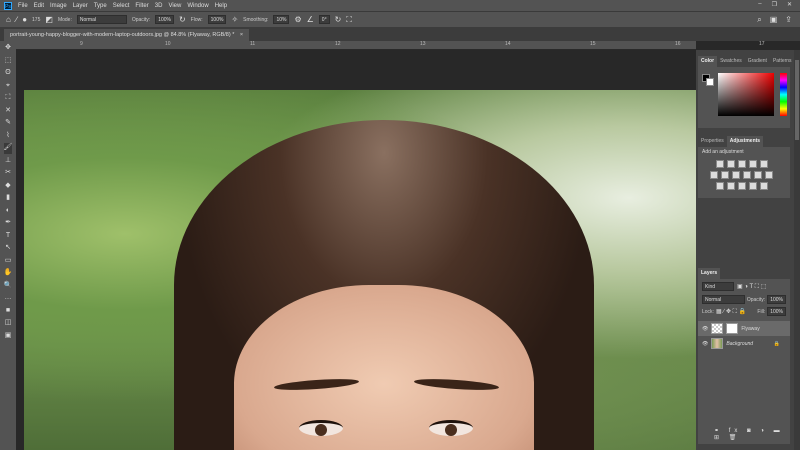  Describe the element at coordinates (39, 6) in the screenshot. I see `menu-edit: Edit` at that location.